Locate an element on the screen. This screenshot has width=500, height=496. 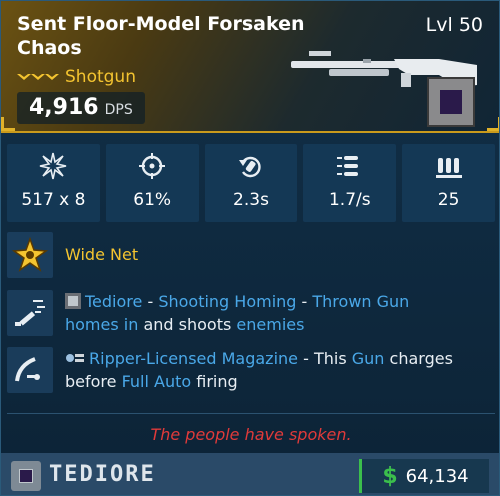
item-footer: TEDIORE $ 64,134 is located at coordinates (250, 474).